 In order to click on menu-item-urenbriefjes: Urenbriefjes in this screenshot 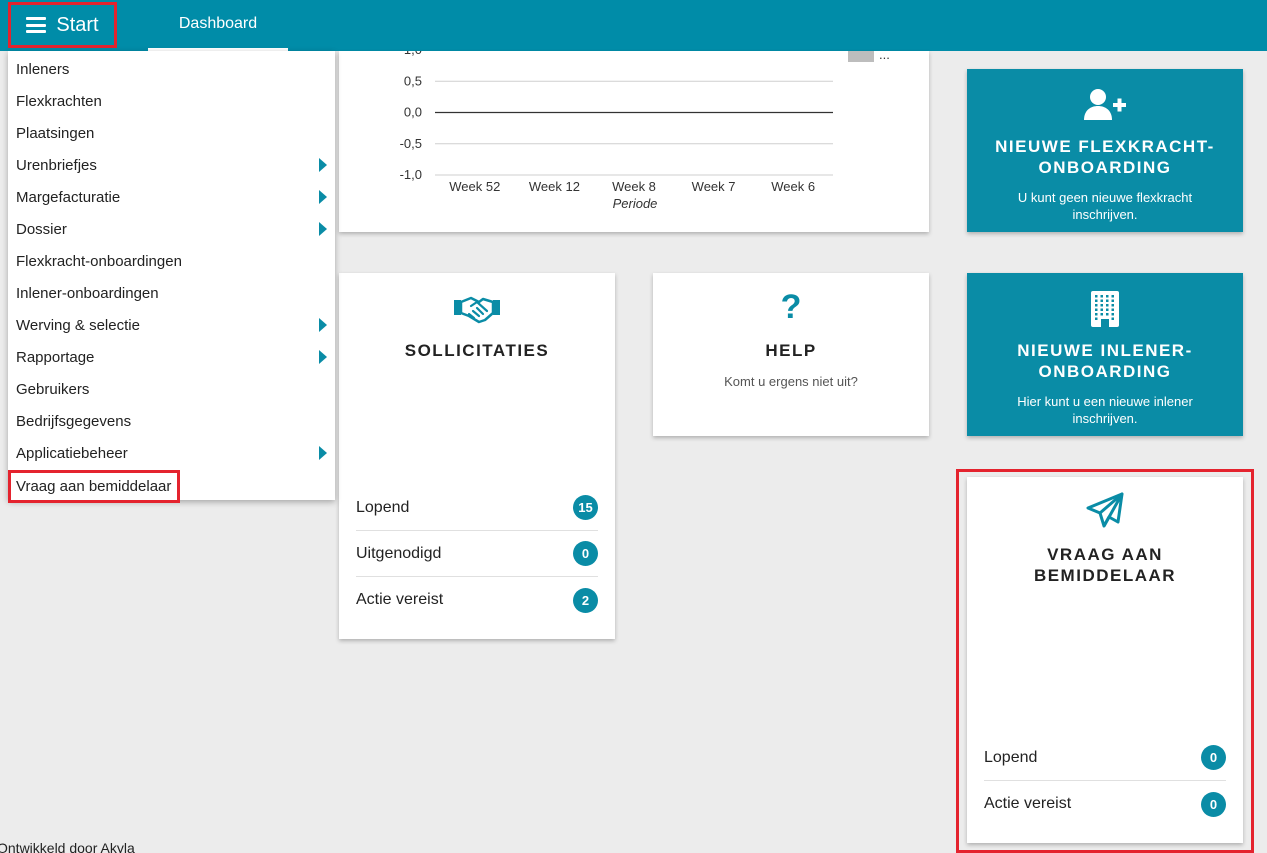, I will do `click(171, 165)`.